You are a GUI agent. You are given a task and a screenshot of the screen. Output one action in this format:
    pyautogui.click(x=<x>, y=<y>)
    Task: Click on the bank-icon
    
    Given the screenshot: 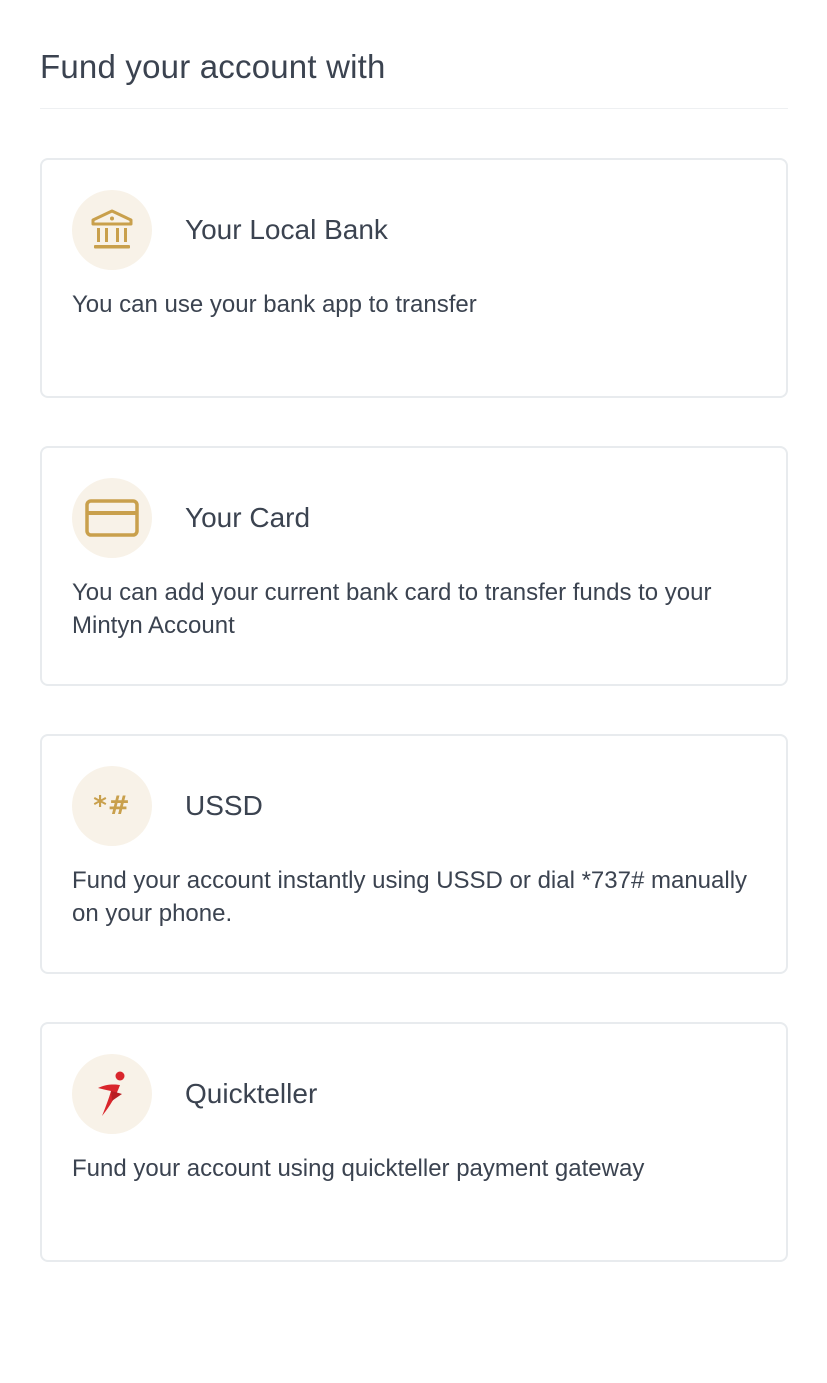 What is the action you would take?
    pyautogui.click(x=112, y=229)
    